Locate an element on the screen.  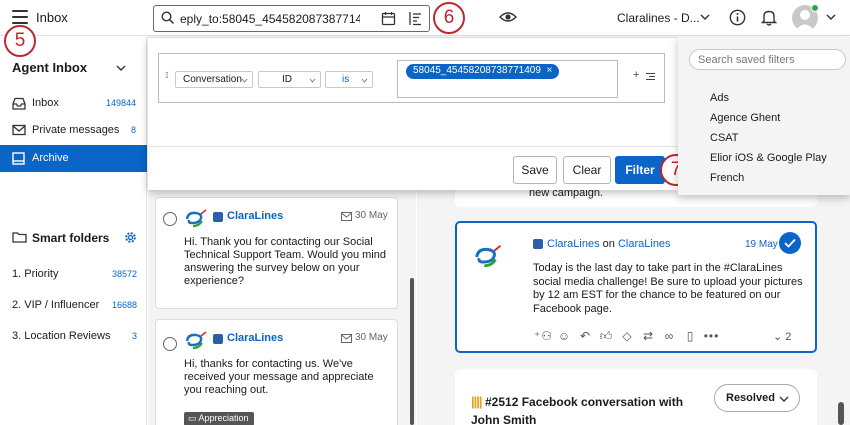
post-date: 19 May is located at coordinates (761, 244).